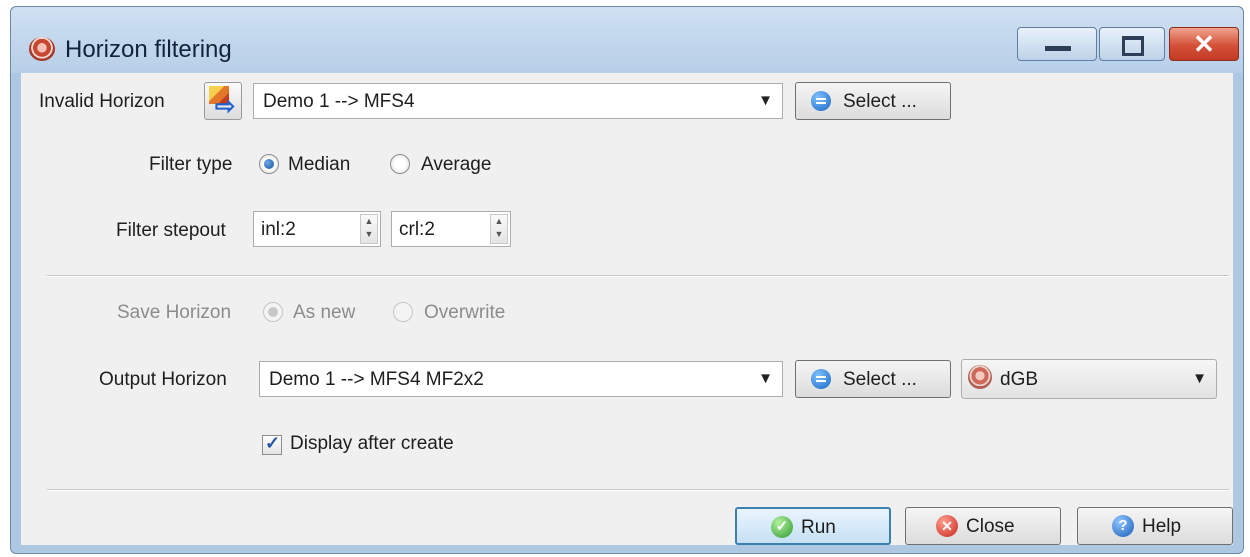 The image size is (1250, 557). I want to click on window-title: Horizon filtering, so click(148, 49).